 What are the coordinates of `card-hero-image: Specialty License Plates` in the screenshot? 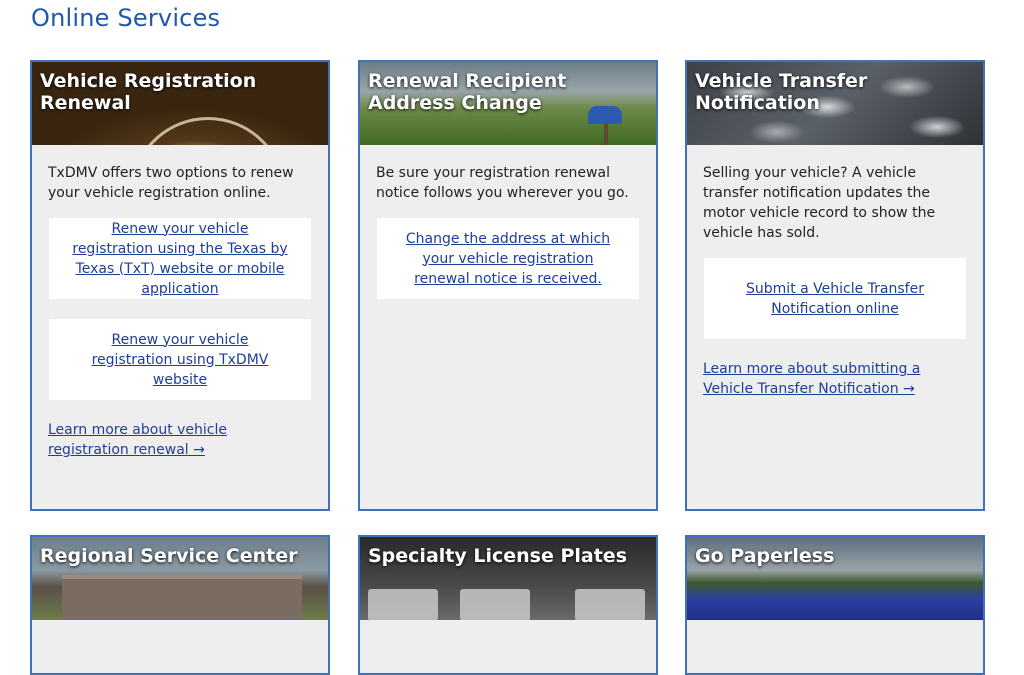 It's located at (508, 578).